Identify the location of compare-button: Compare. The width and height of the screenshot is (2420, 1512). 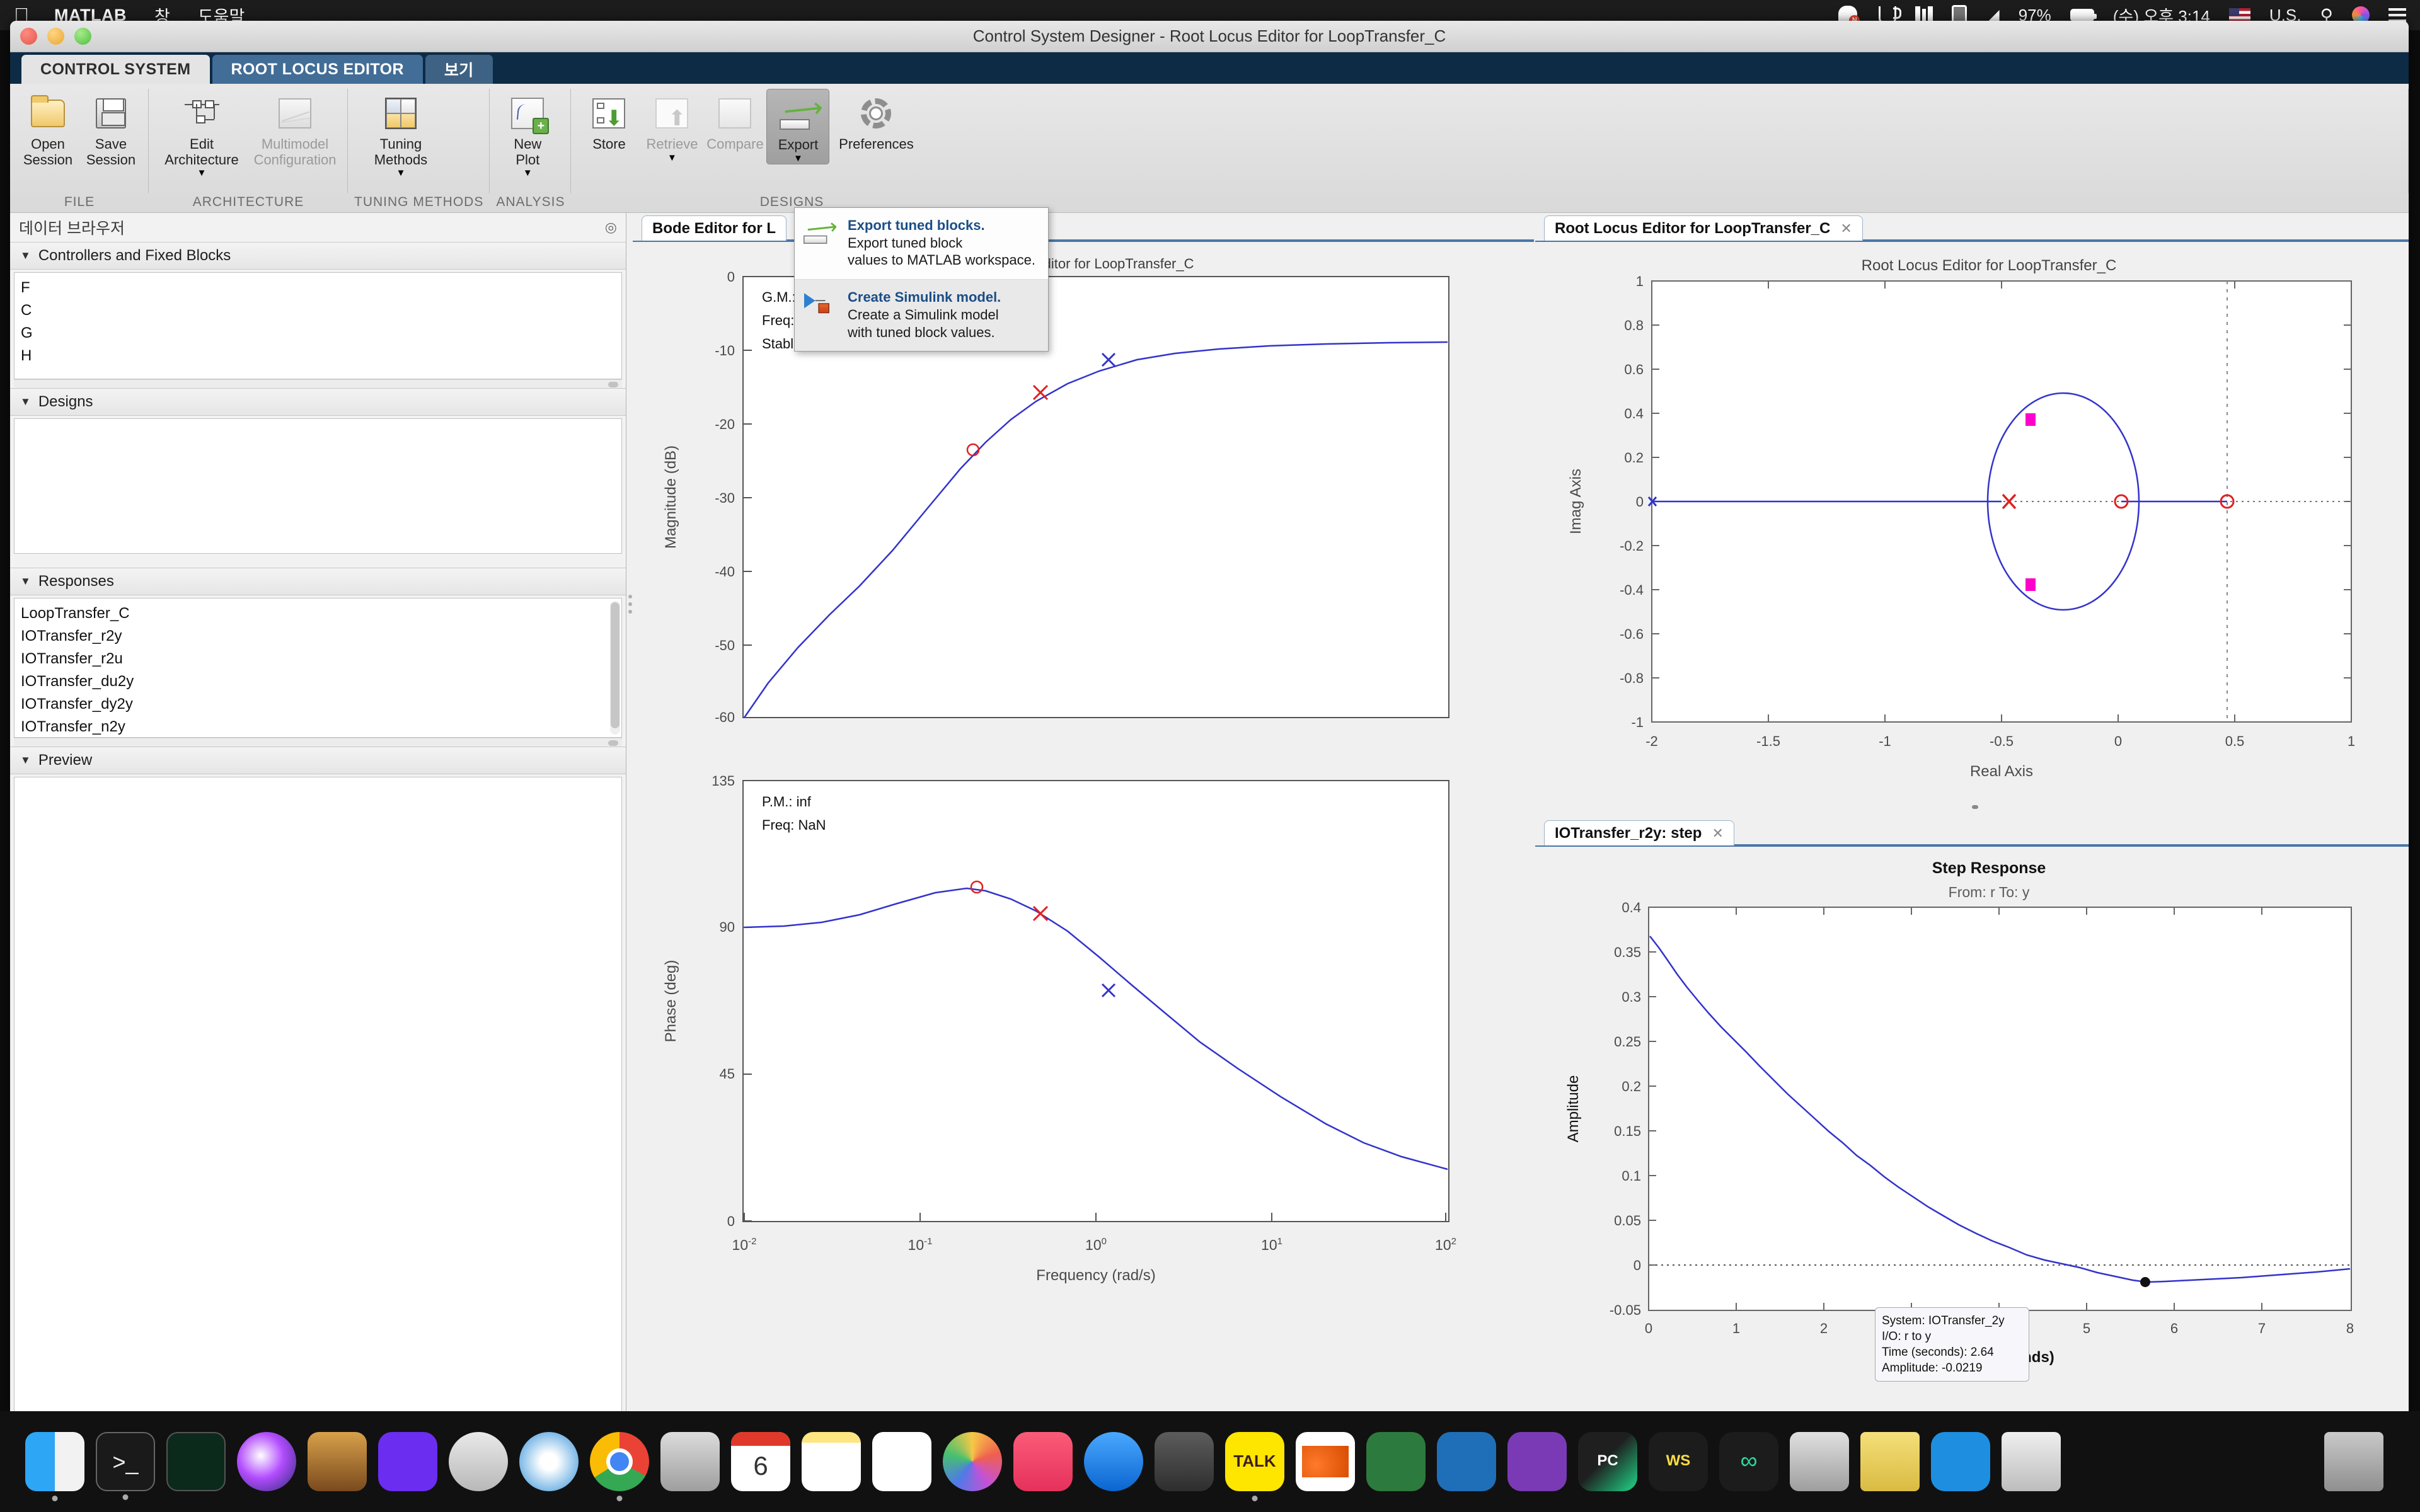
(734, 122).